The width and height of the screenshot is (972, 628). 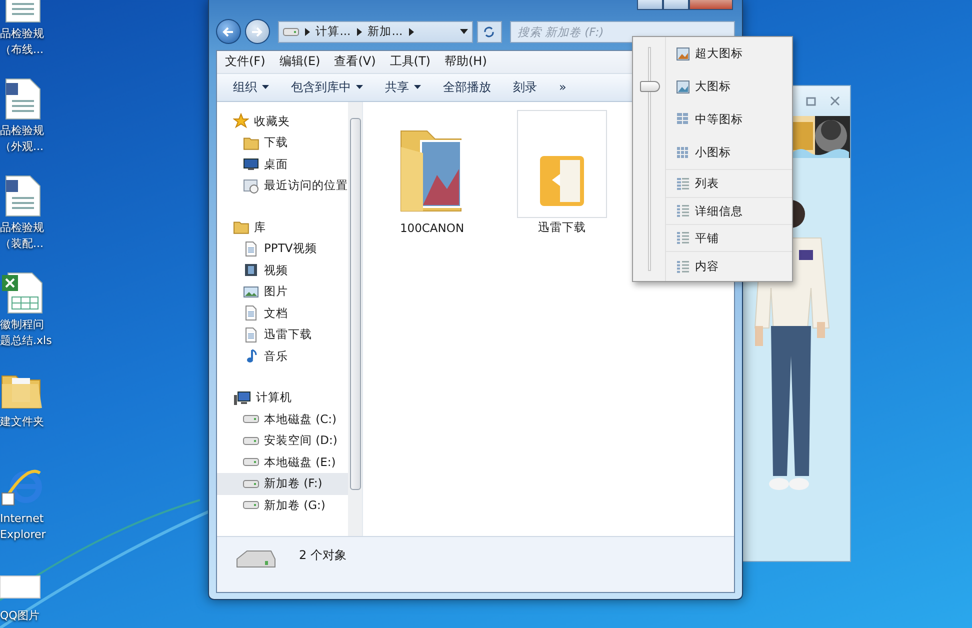 I want to click on forward-button, so click(x=257, y=31).